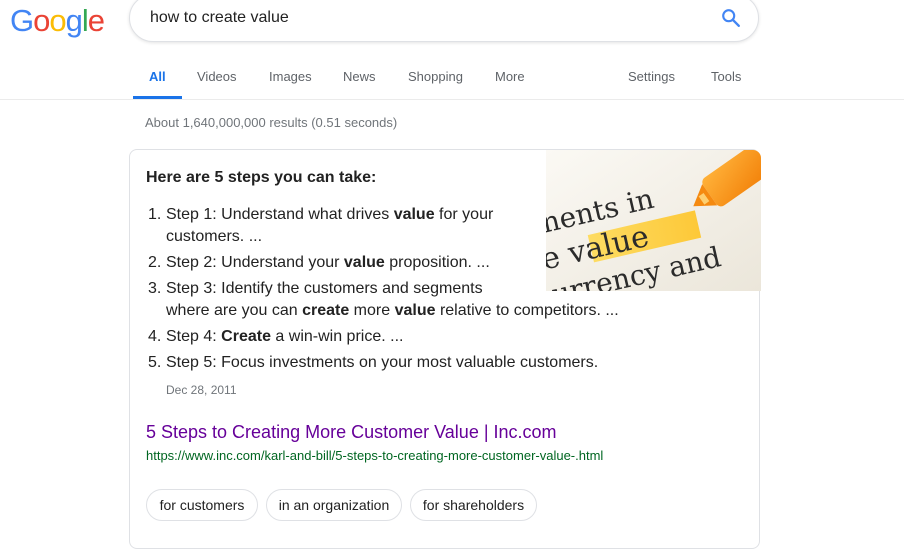 Image resolution: width=904 pixels, height=549 pixels. What do you see at coordinates (726, 76) in the screenshot?
I see `tab-tools: Tools` at bounding box center [726, 76].